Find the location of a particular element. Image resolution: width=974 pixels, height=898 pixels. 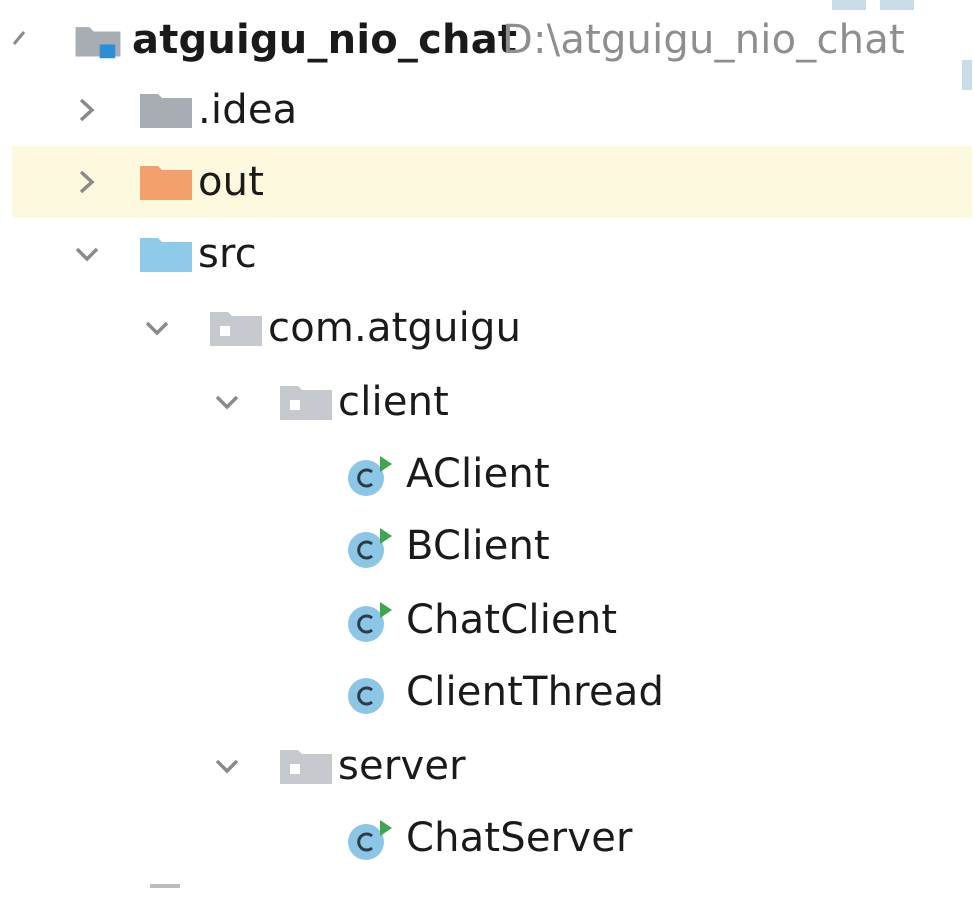

excluded-folder-icon is located at coordinates (166, 183).